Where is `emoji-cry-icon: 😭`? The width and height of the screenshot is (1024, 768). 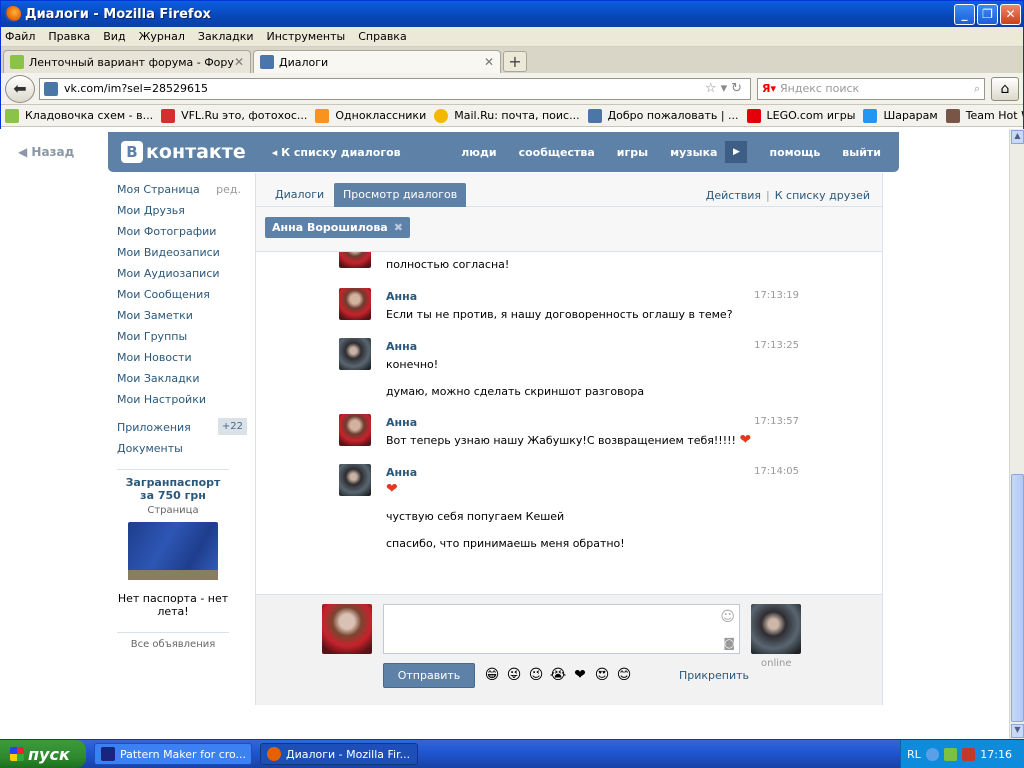 emoji-cry-icon: 😭 is located at coordinates (558, 675).